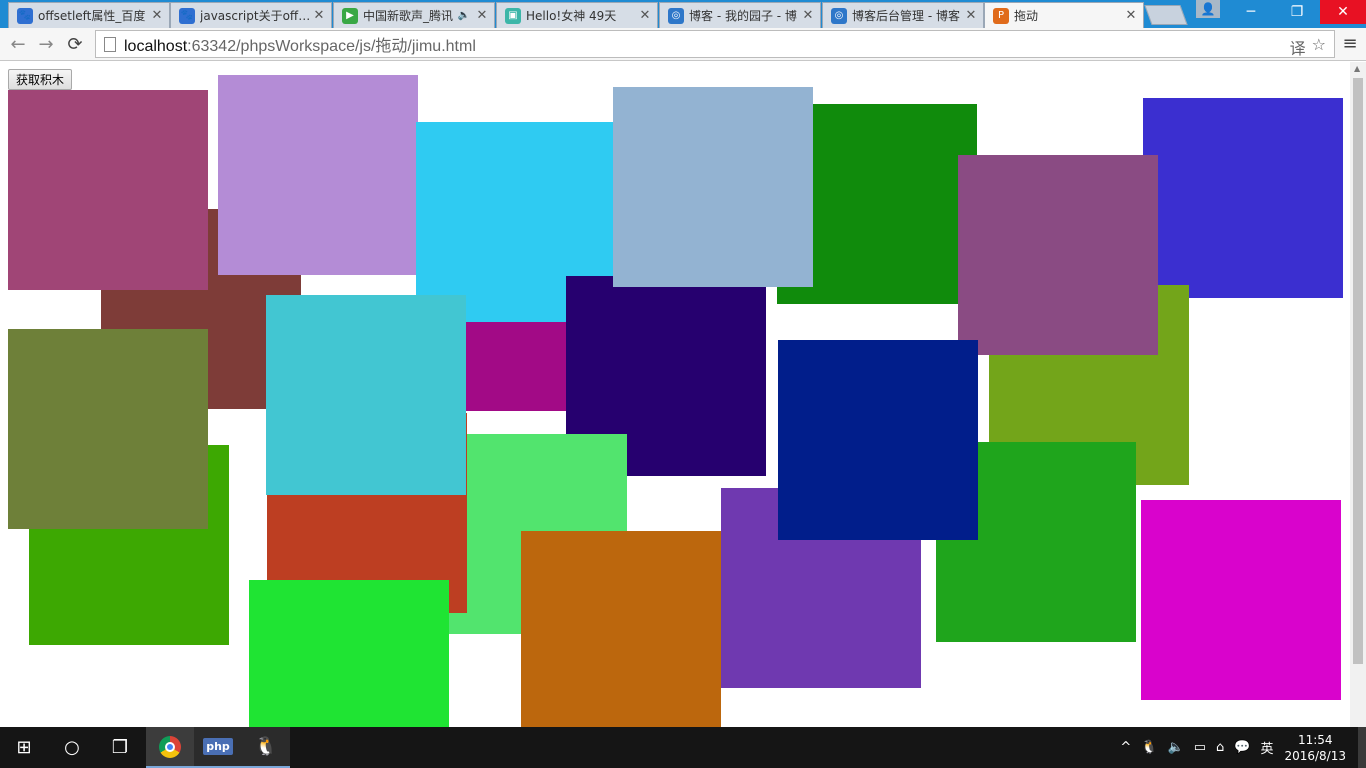 The image size is (1366, 768). What do you see at coordinates (75, 44) in the screenshot?
I see `reload-icon: ⟳` at bounding box center [75, 44].